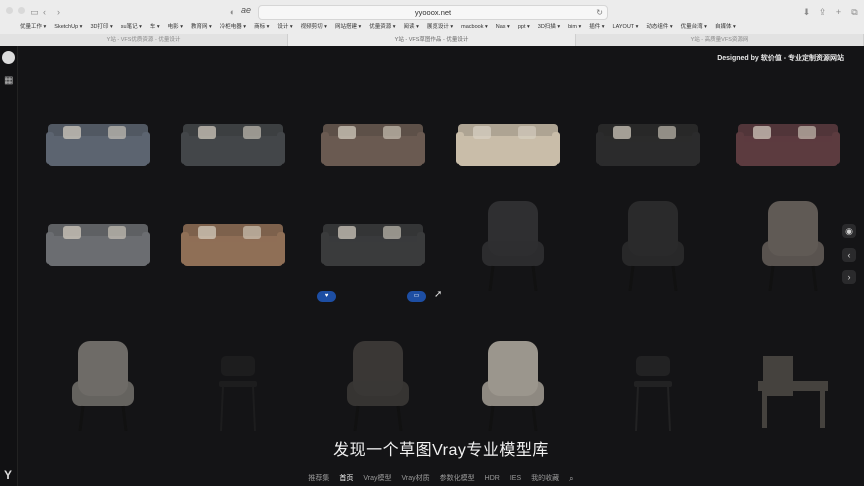  I want to click on download-icon: ⬇, so click(806, 12).